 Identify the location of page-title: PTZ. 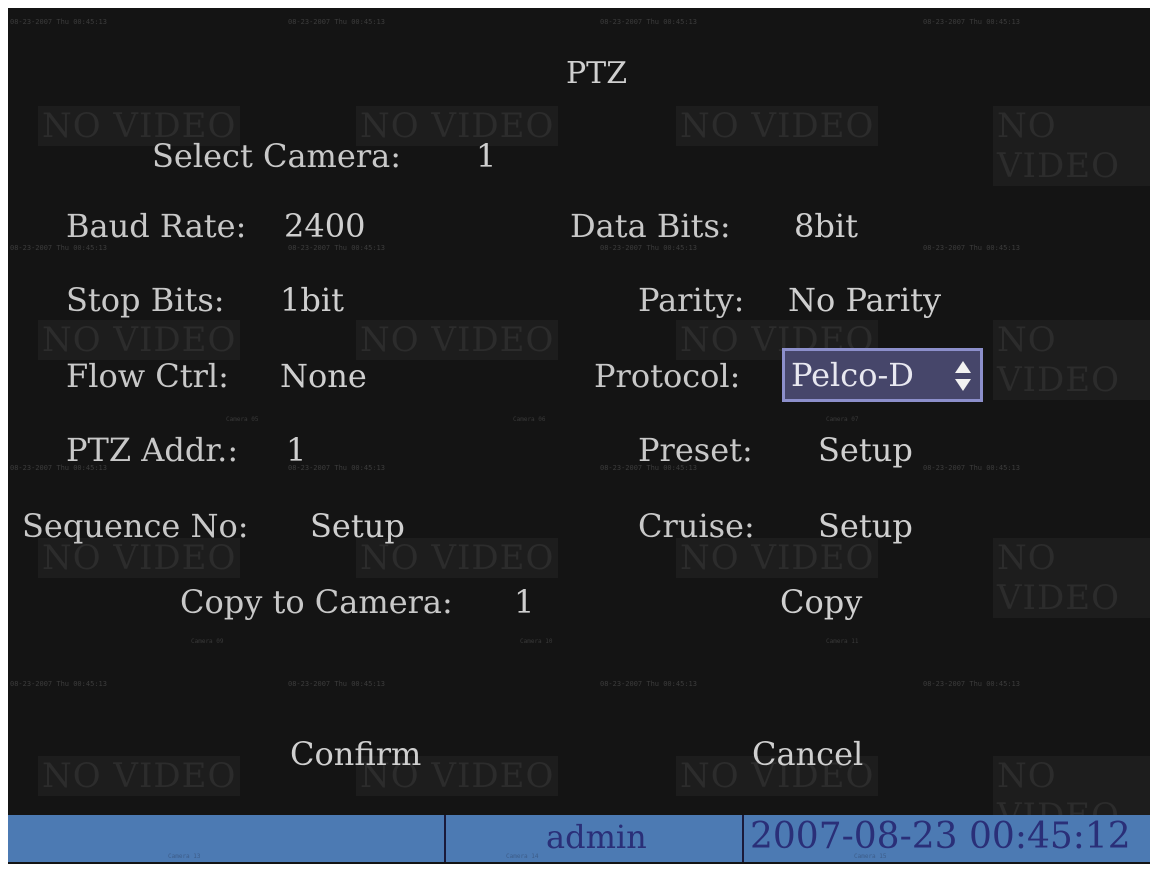
(597, 73).